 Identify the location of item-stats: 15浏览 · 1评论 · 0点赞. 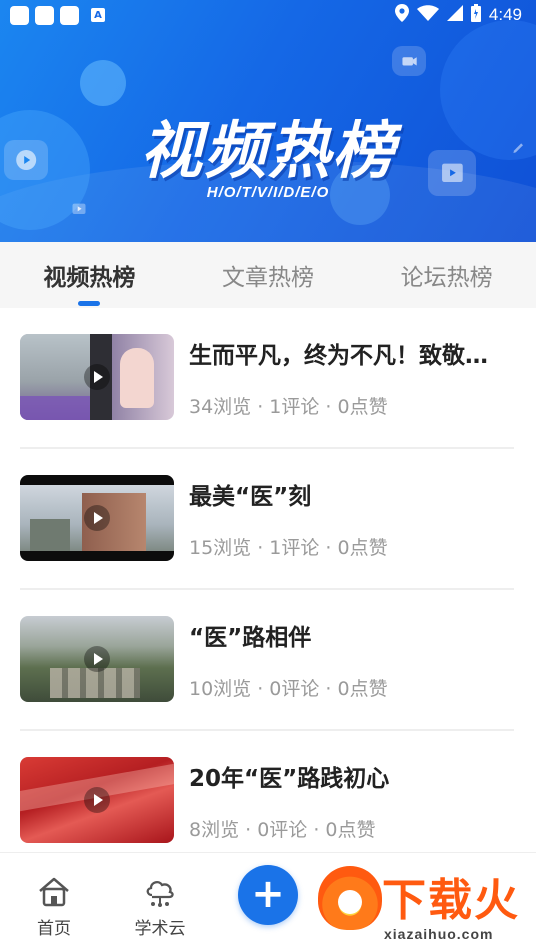
(288, 548).